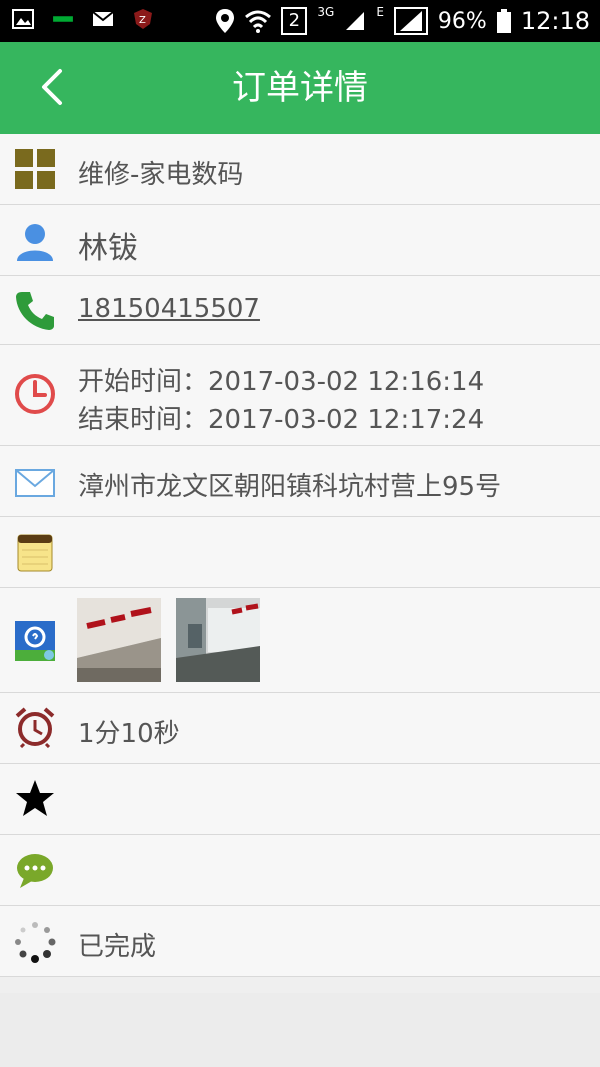 Image resolution: width=600 pixels, height=1067 pixels. What do you see at coordinates (300, 640) in the screenshot?
I see `photos-row` at bounding box center [300, 640].